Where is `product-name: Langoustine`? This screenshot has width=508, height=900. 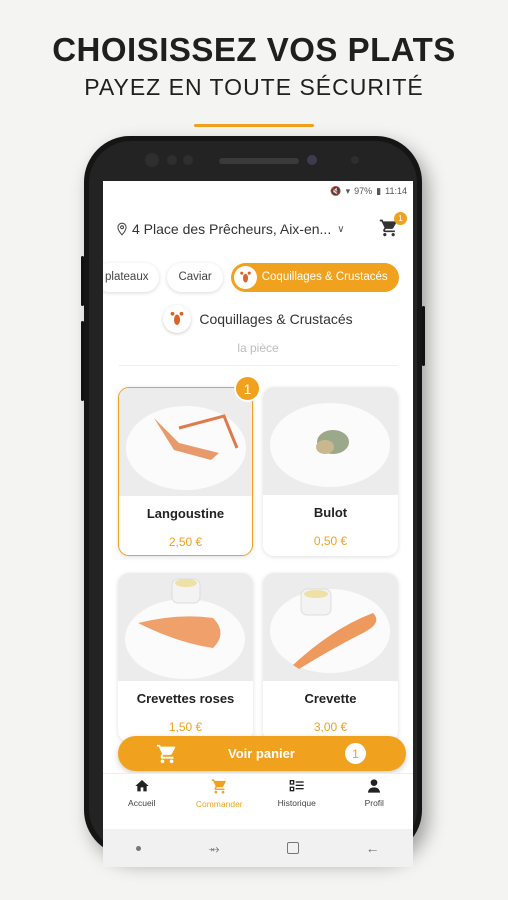
product-name: Langoustine is located at coordinates (185, 513).